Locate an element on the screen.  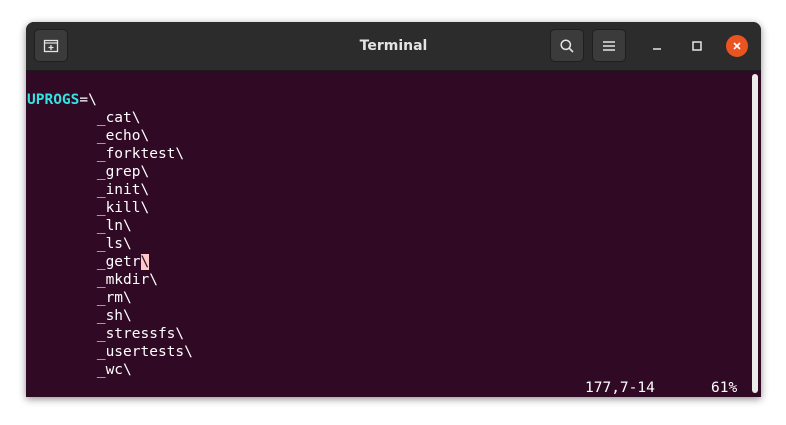
list-item: _ls\ is located at coordinates (114, 244).